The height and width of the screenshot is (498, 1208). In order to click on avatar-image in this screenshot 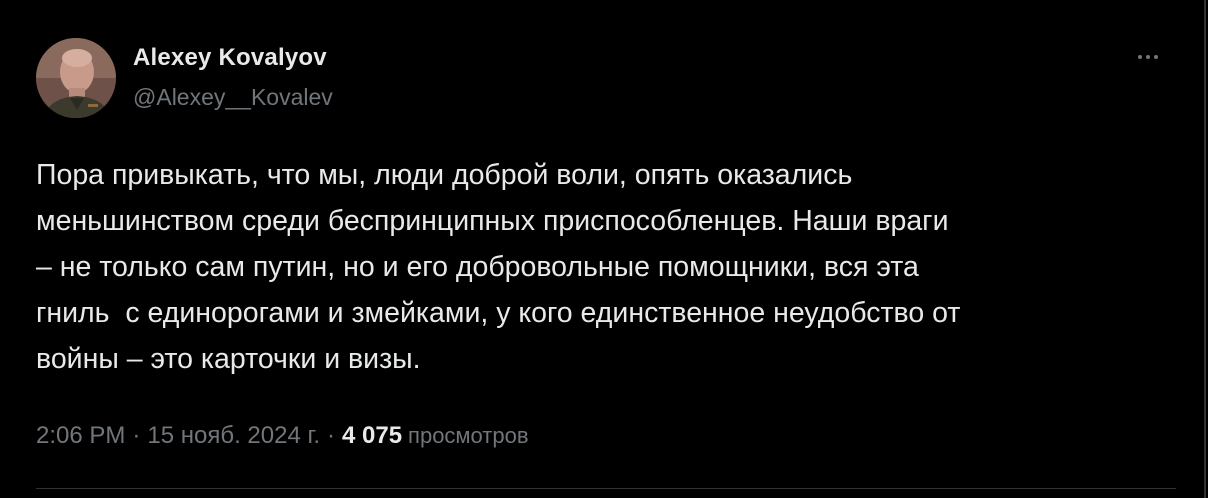, I will do `click(76, 78)`.